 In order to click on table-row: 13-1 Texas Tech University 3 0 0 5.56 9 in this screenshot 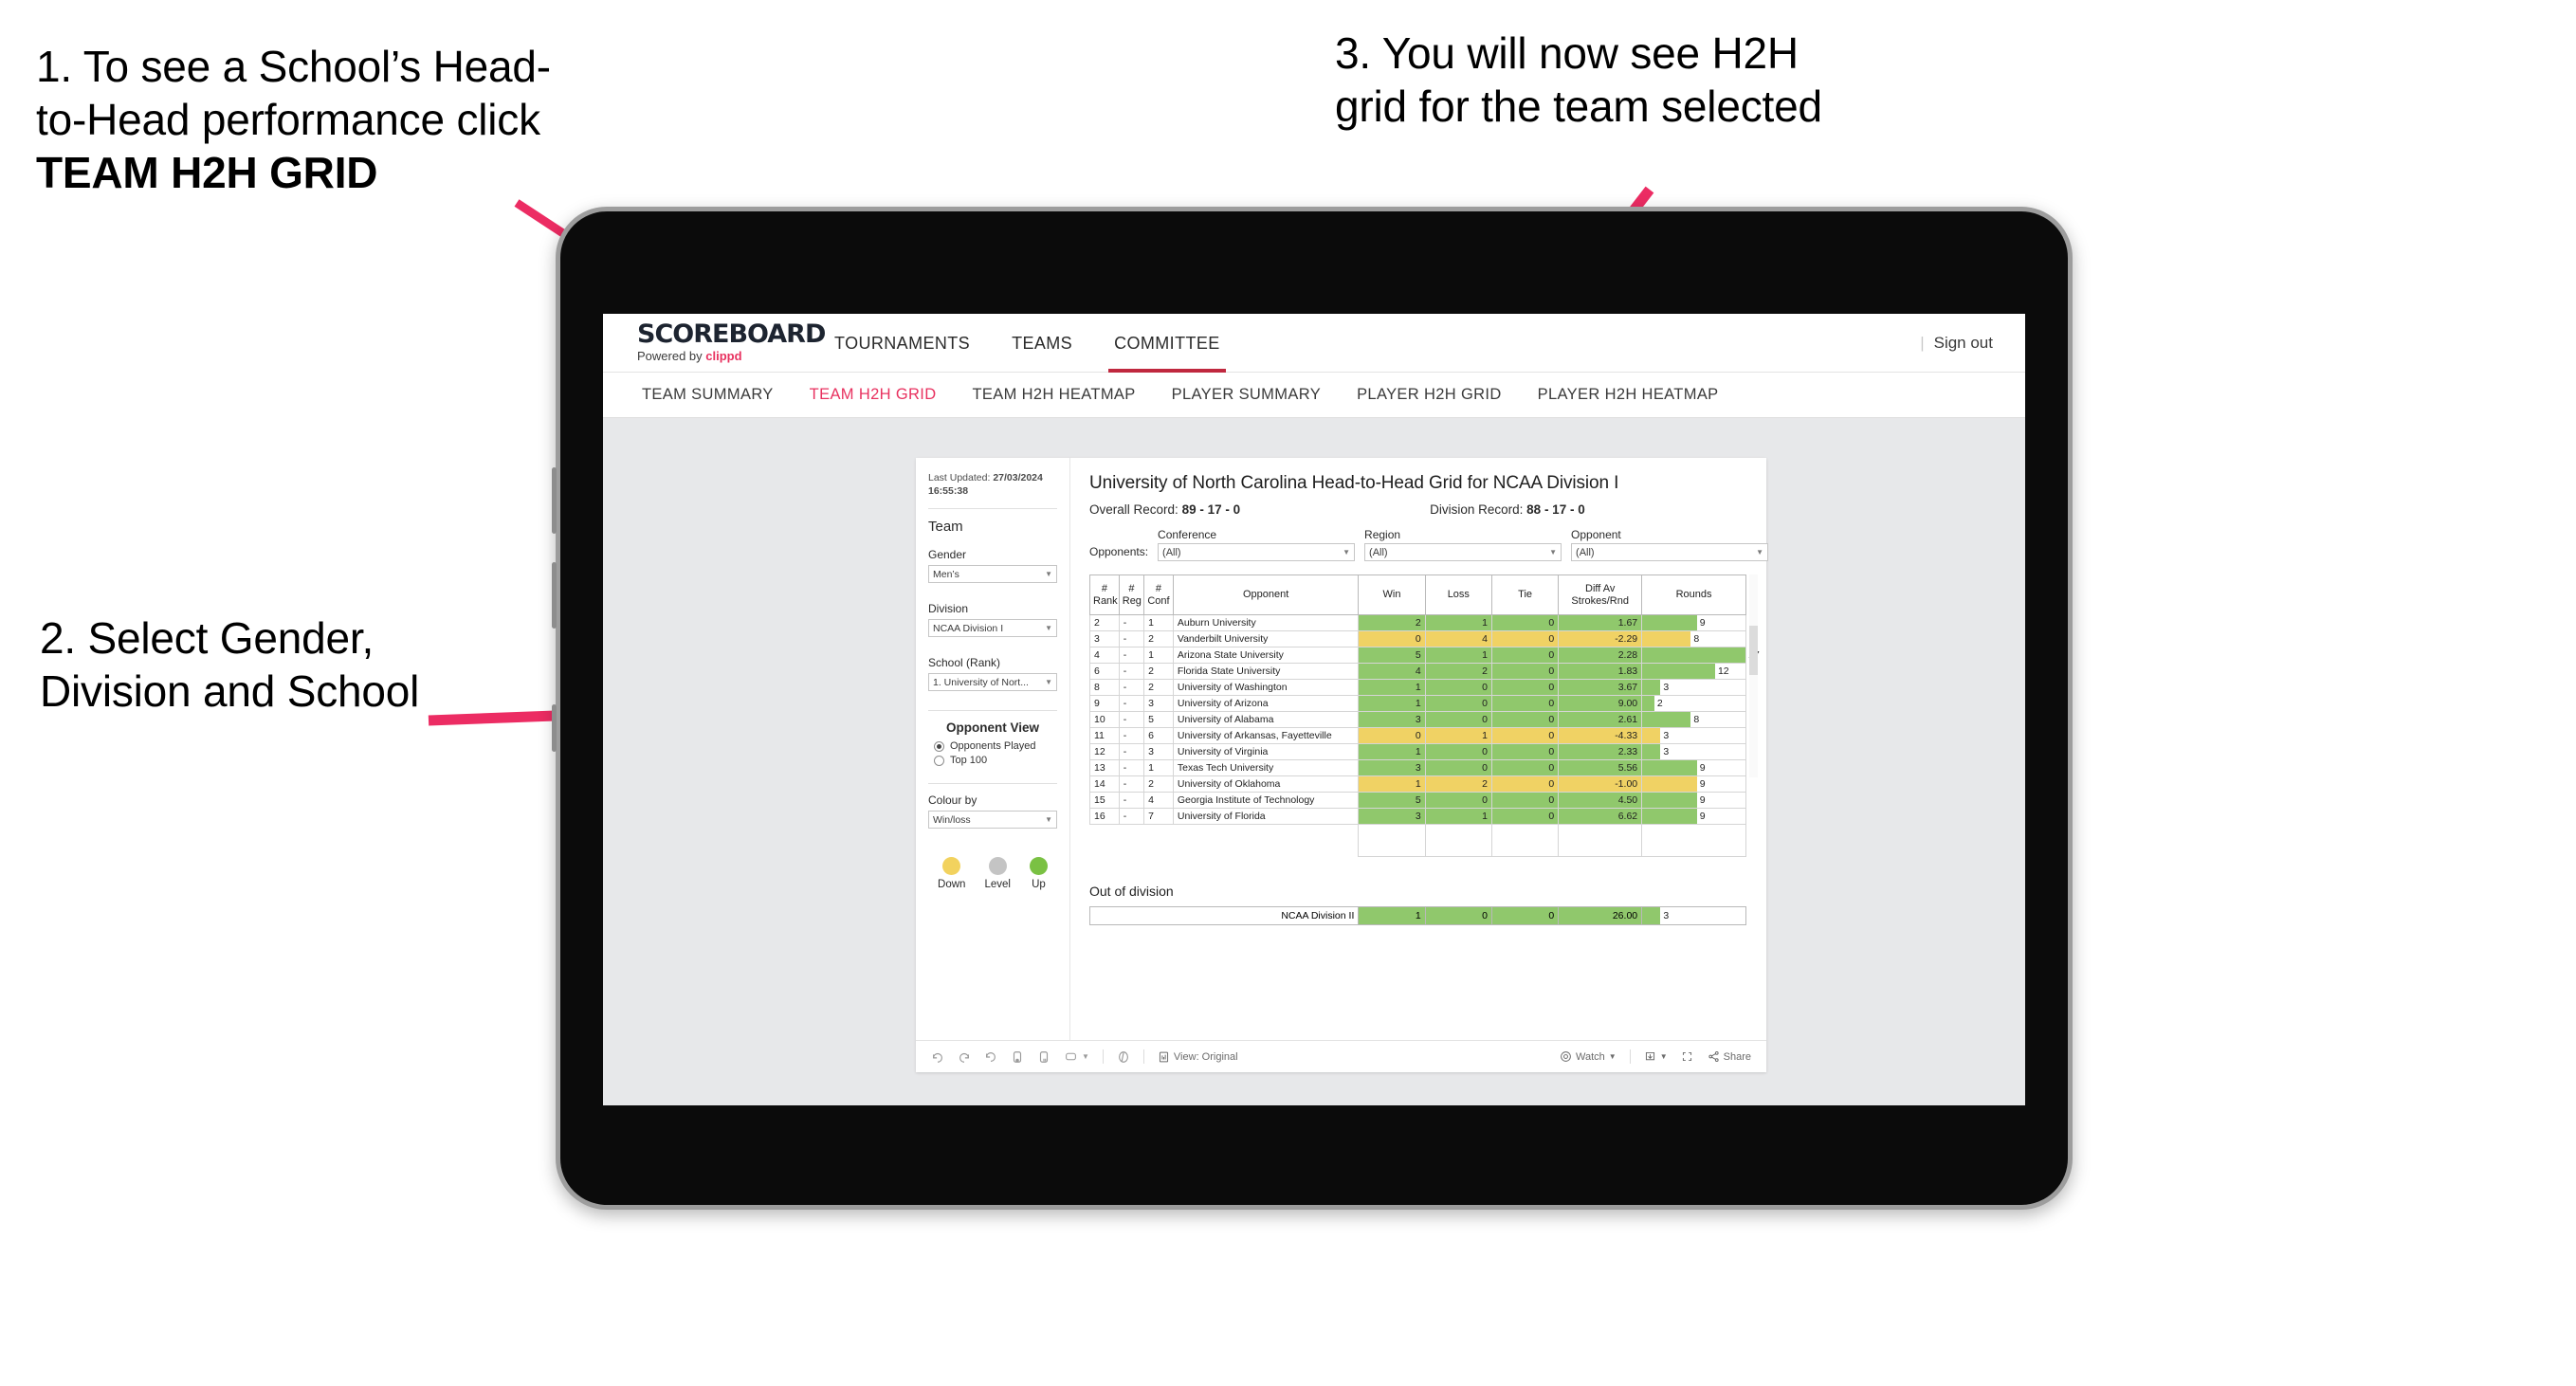, I will do `click(1417, 767)`.